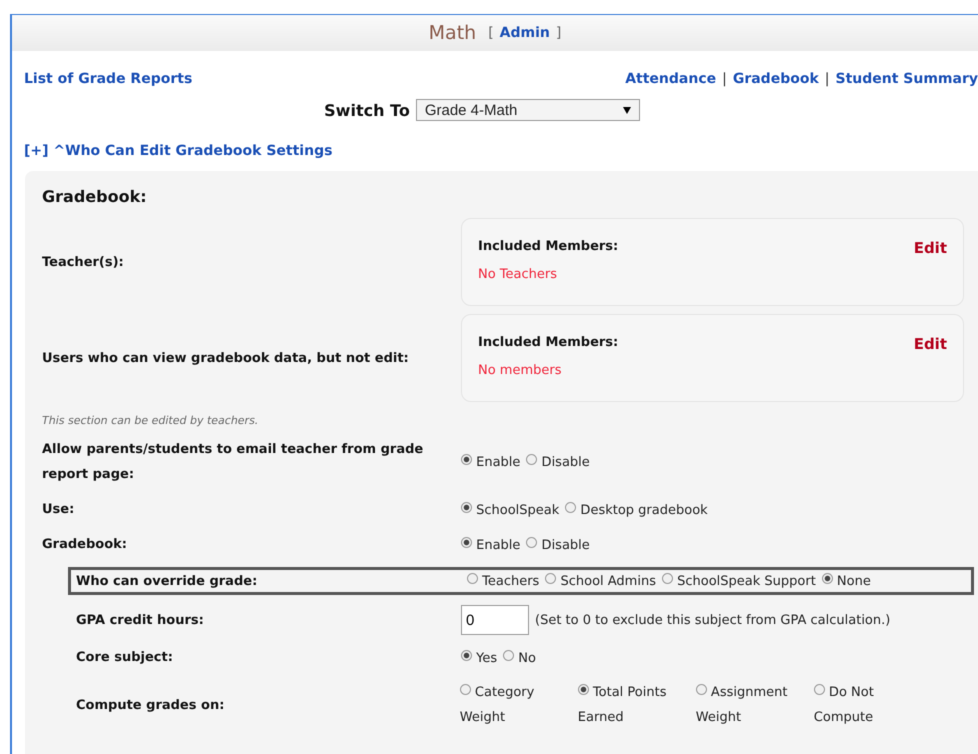 Image resolution: width=978 pixels, height=754 pixels. Describe the element at coordinates (559, 33) in the screenshot. I see `bracket: ]` at that location.